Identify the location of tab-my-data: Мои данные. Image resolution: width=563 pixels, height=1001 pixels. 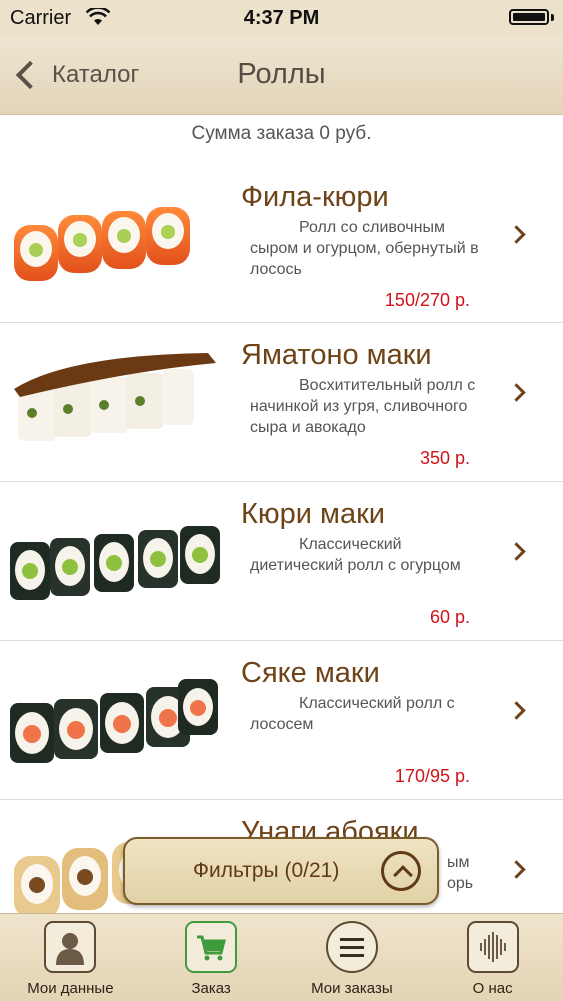
(70, 957).